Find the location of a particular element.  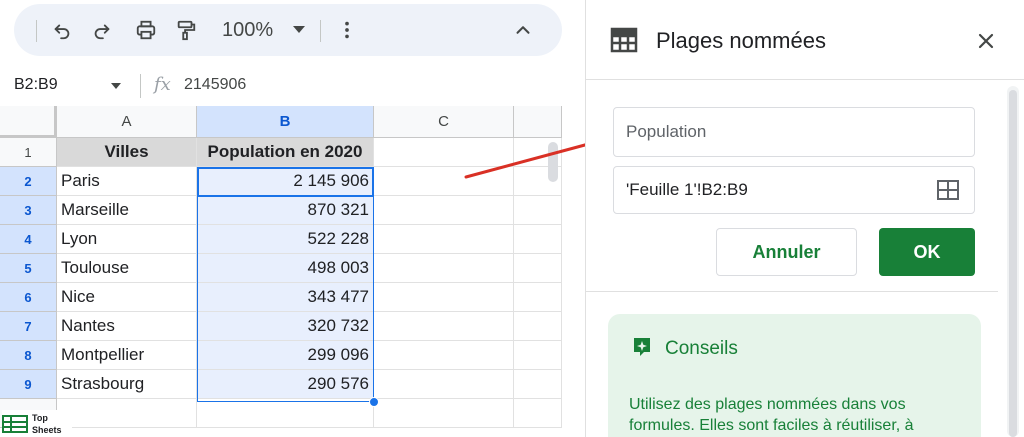

panel-title: Plages nommées is located at coordinates (741, 40).